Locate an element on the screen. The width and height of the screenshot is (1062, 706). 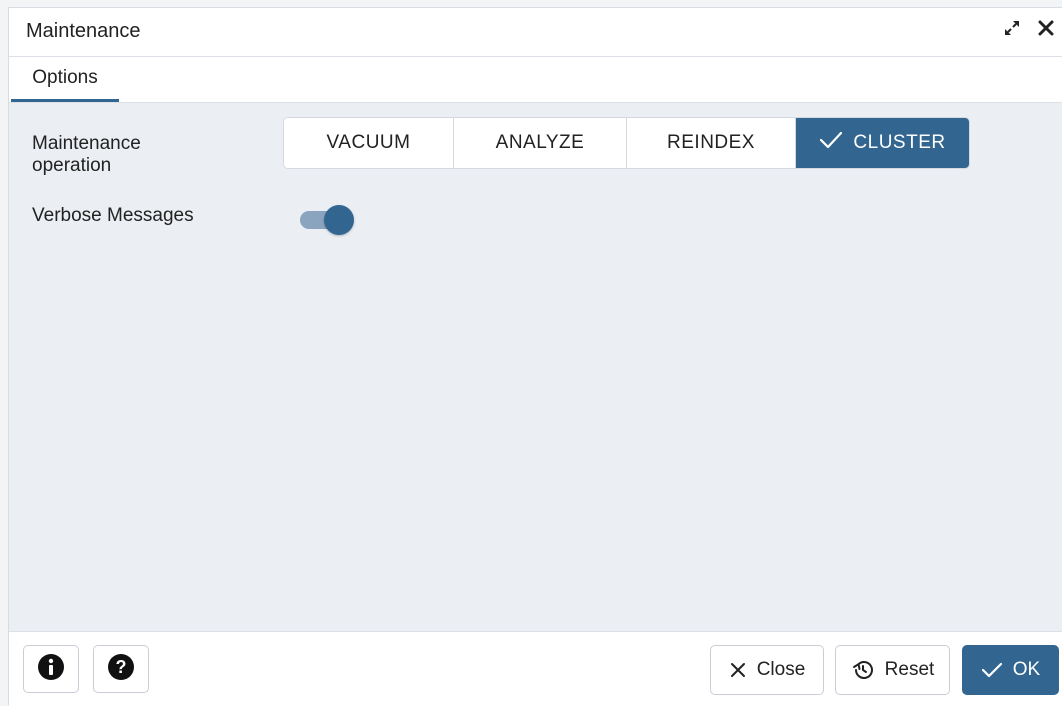
ok-button-label: OK is located at coordinates (1026, 669).